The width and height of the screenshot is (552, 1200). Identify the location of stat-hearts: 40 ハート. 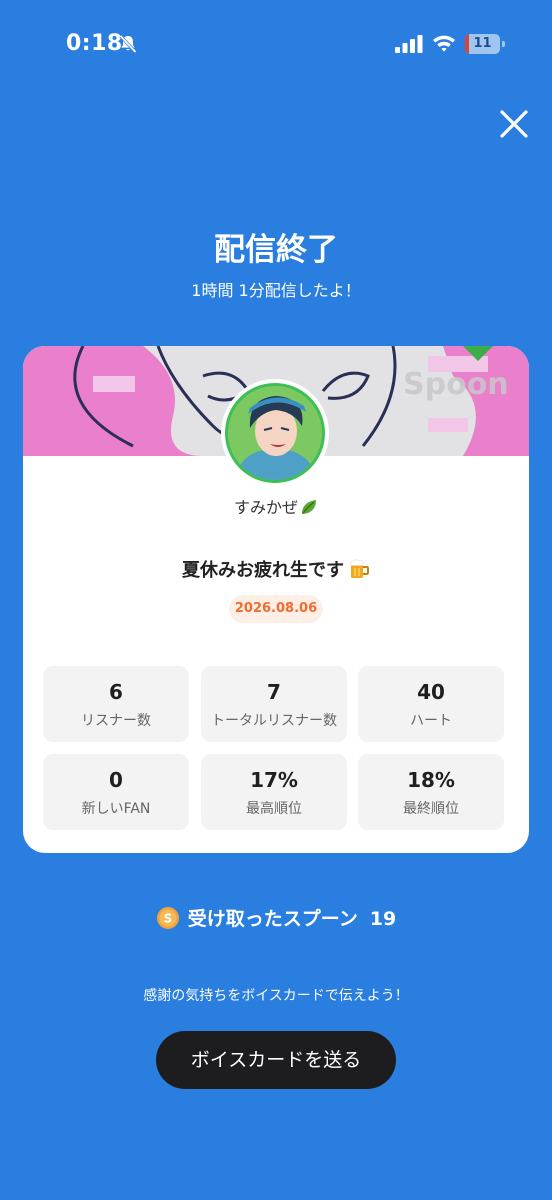
(431, 704).